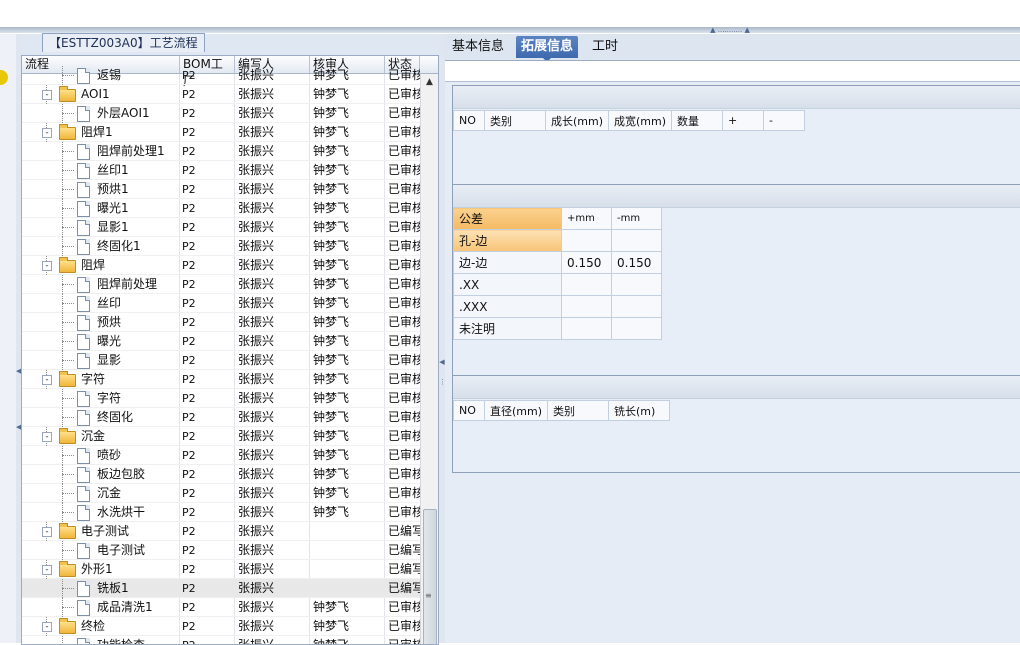 The image size is (1020, 645). What do you see at coordinates (221, 626) in the screenshot?
I see `tree-group-row: - 终检 P2 张振兴 钟梦飞 已审核` at bounding box center [221, 626].